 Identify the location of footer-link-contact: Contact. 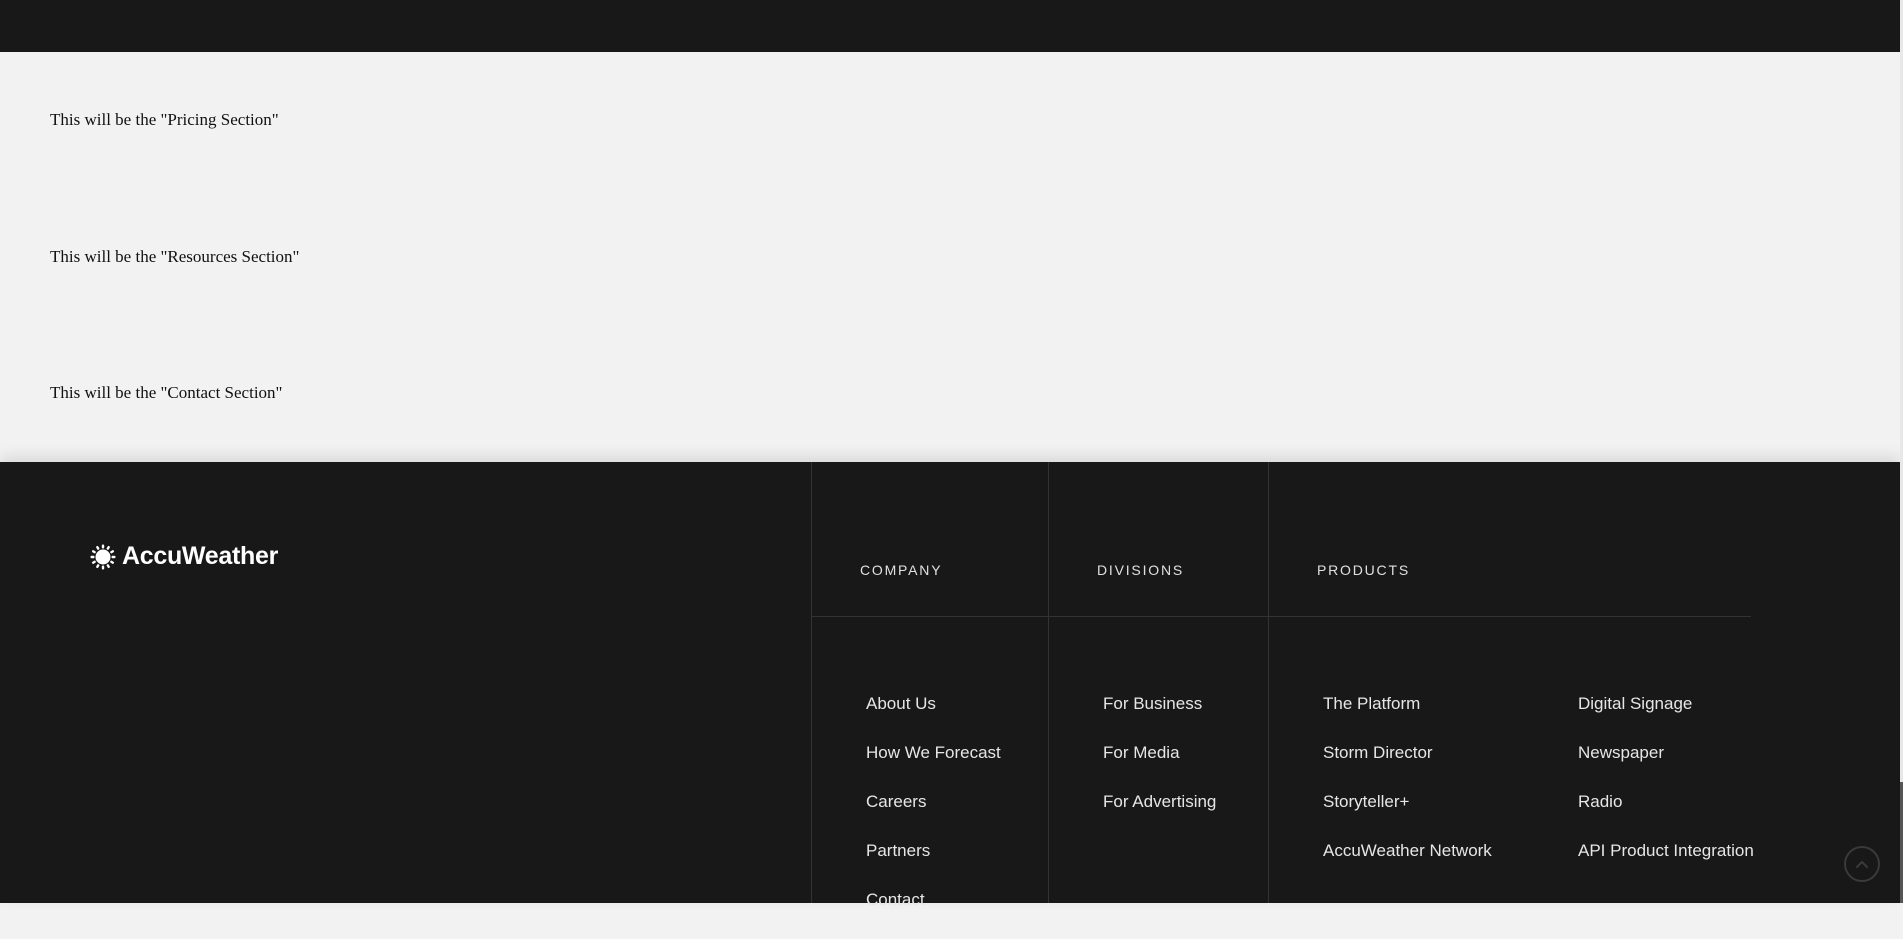
(933, 914).